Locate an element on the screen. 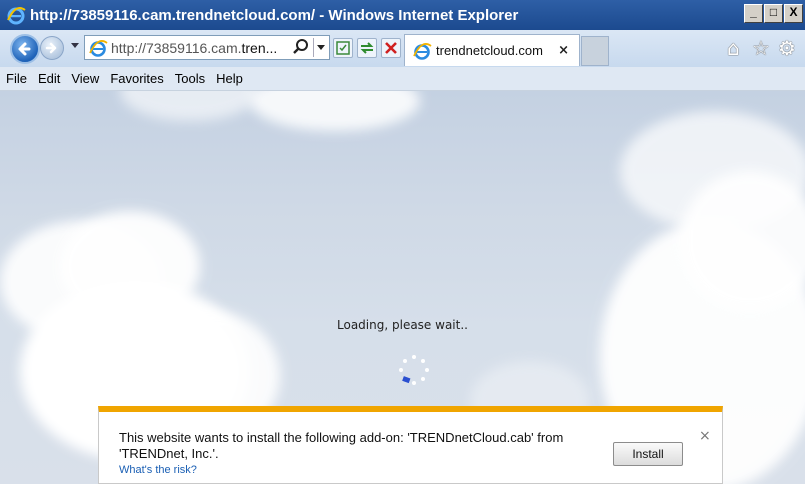 Image resolution: width=805 pixels, height=484 pixels. menu-bar: File Edit View Favorites Tools Help is located at coordinates (402, 79).